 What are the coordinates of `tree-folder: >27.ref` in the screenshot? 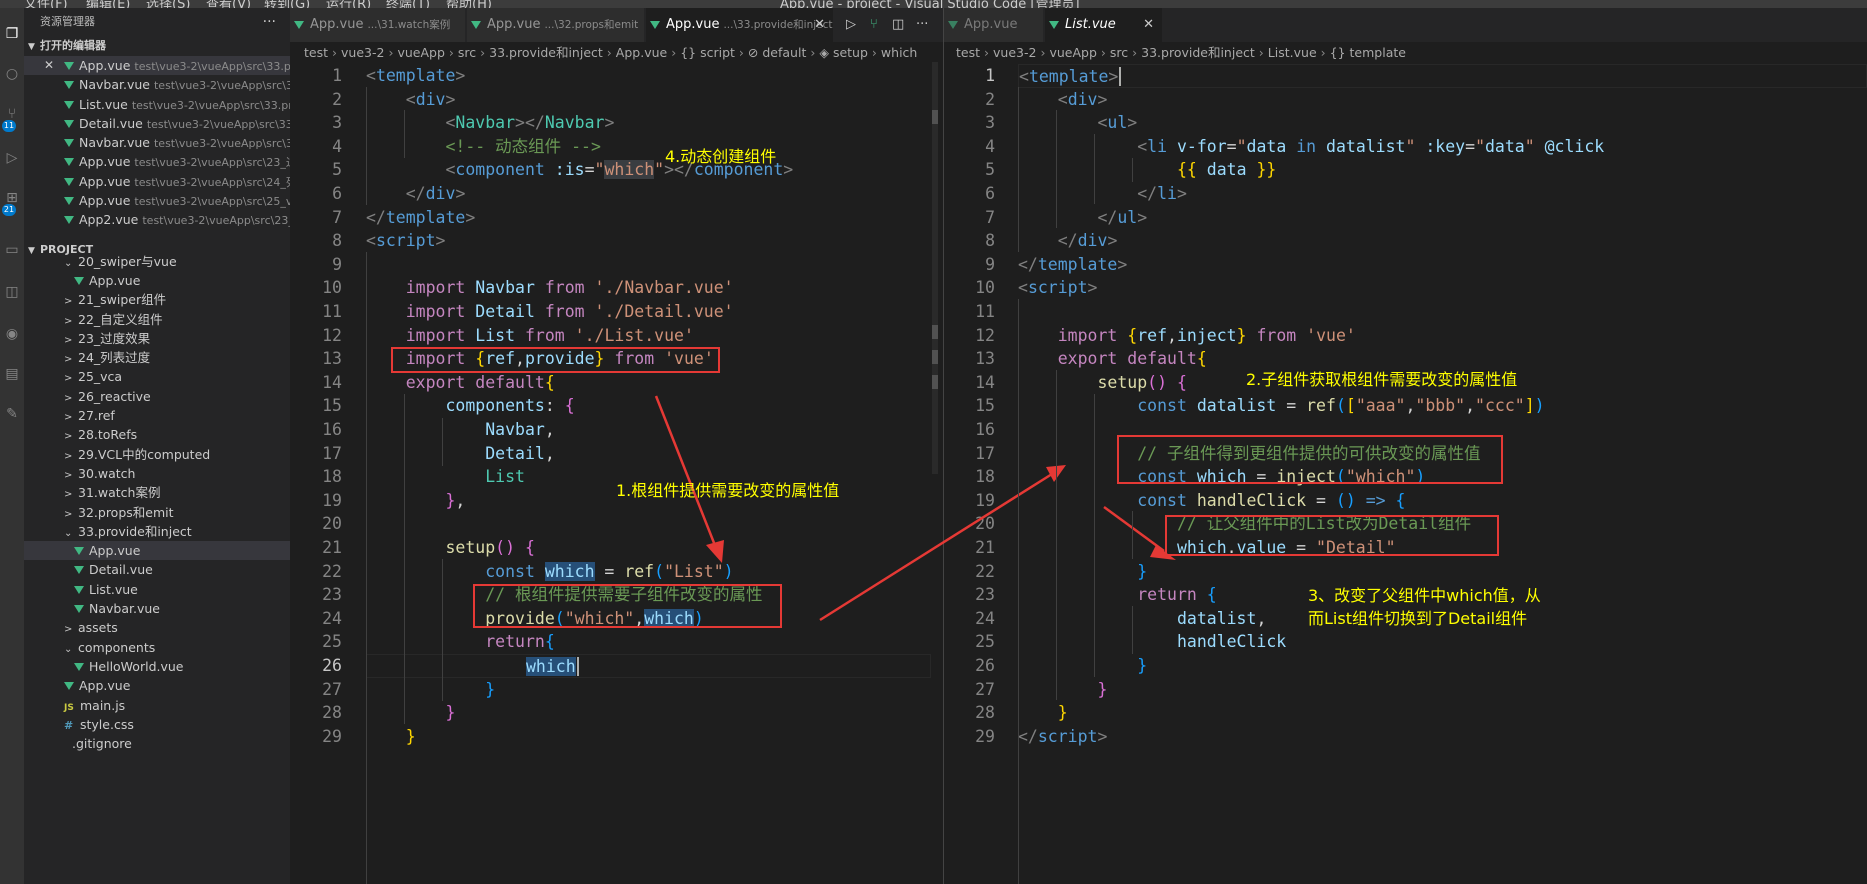 It's located at (157, 415).